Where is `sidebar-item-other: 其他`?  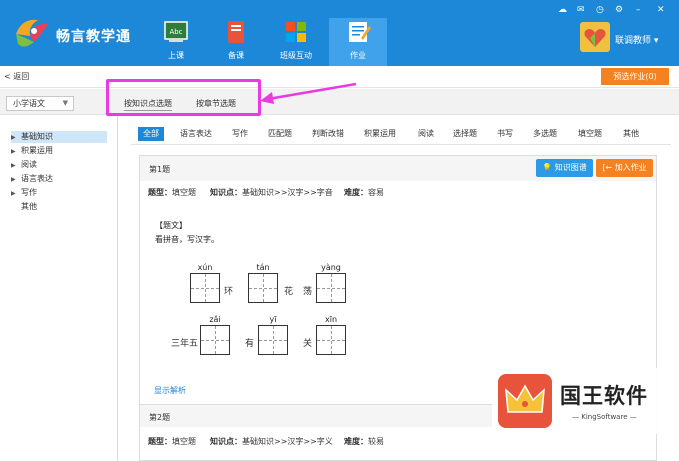 sidebar-item-other: 其他 is located at coordinates (24, 207).